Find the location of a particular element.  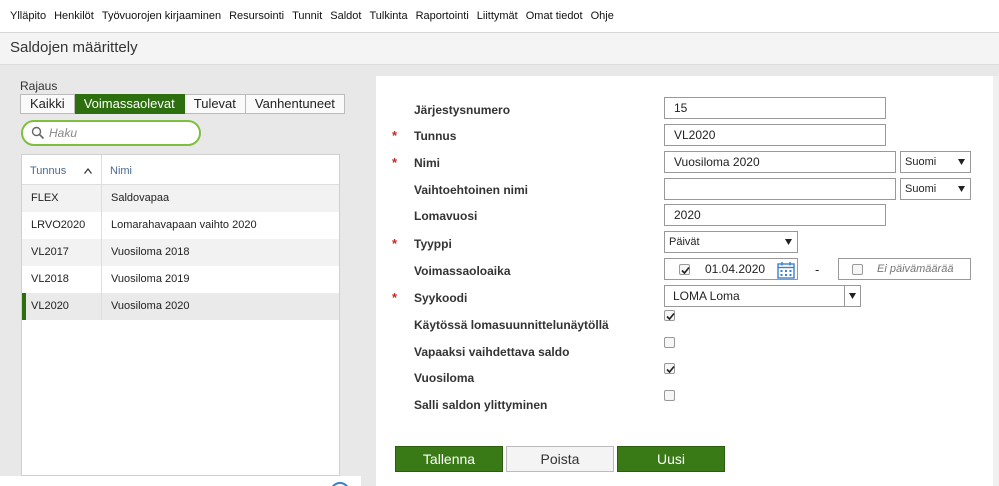

cell-nimi: Vuosiloma 2018 is located at coordinates (150, 252).